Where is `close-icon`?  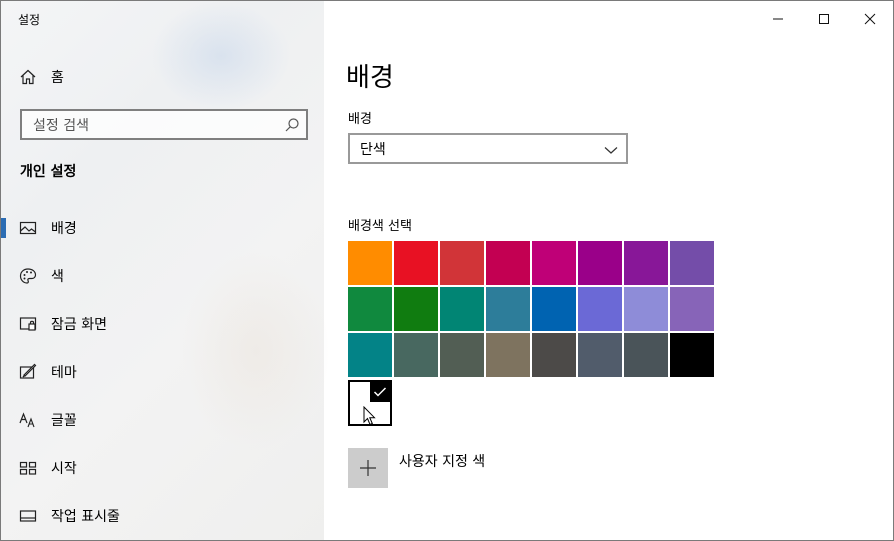 close-icon is located at coordinates (870, 19).